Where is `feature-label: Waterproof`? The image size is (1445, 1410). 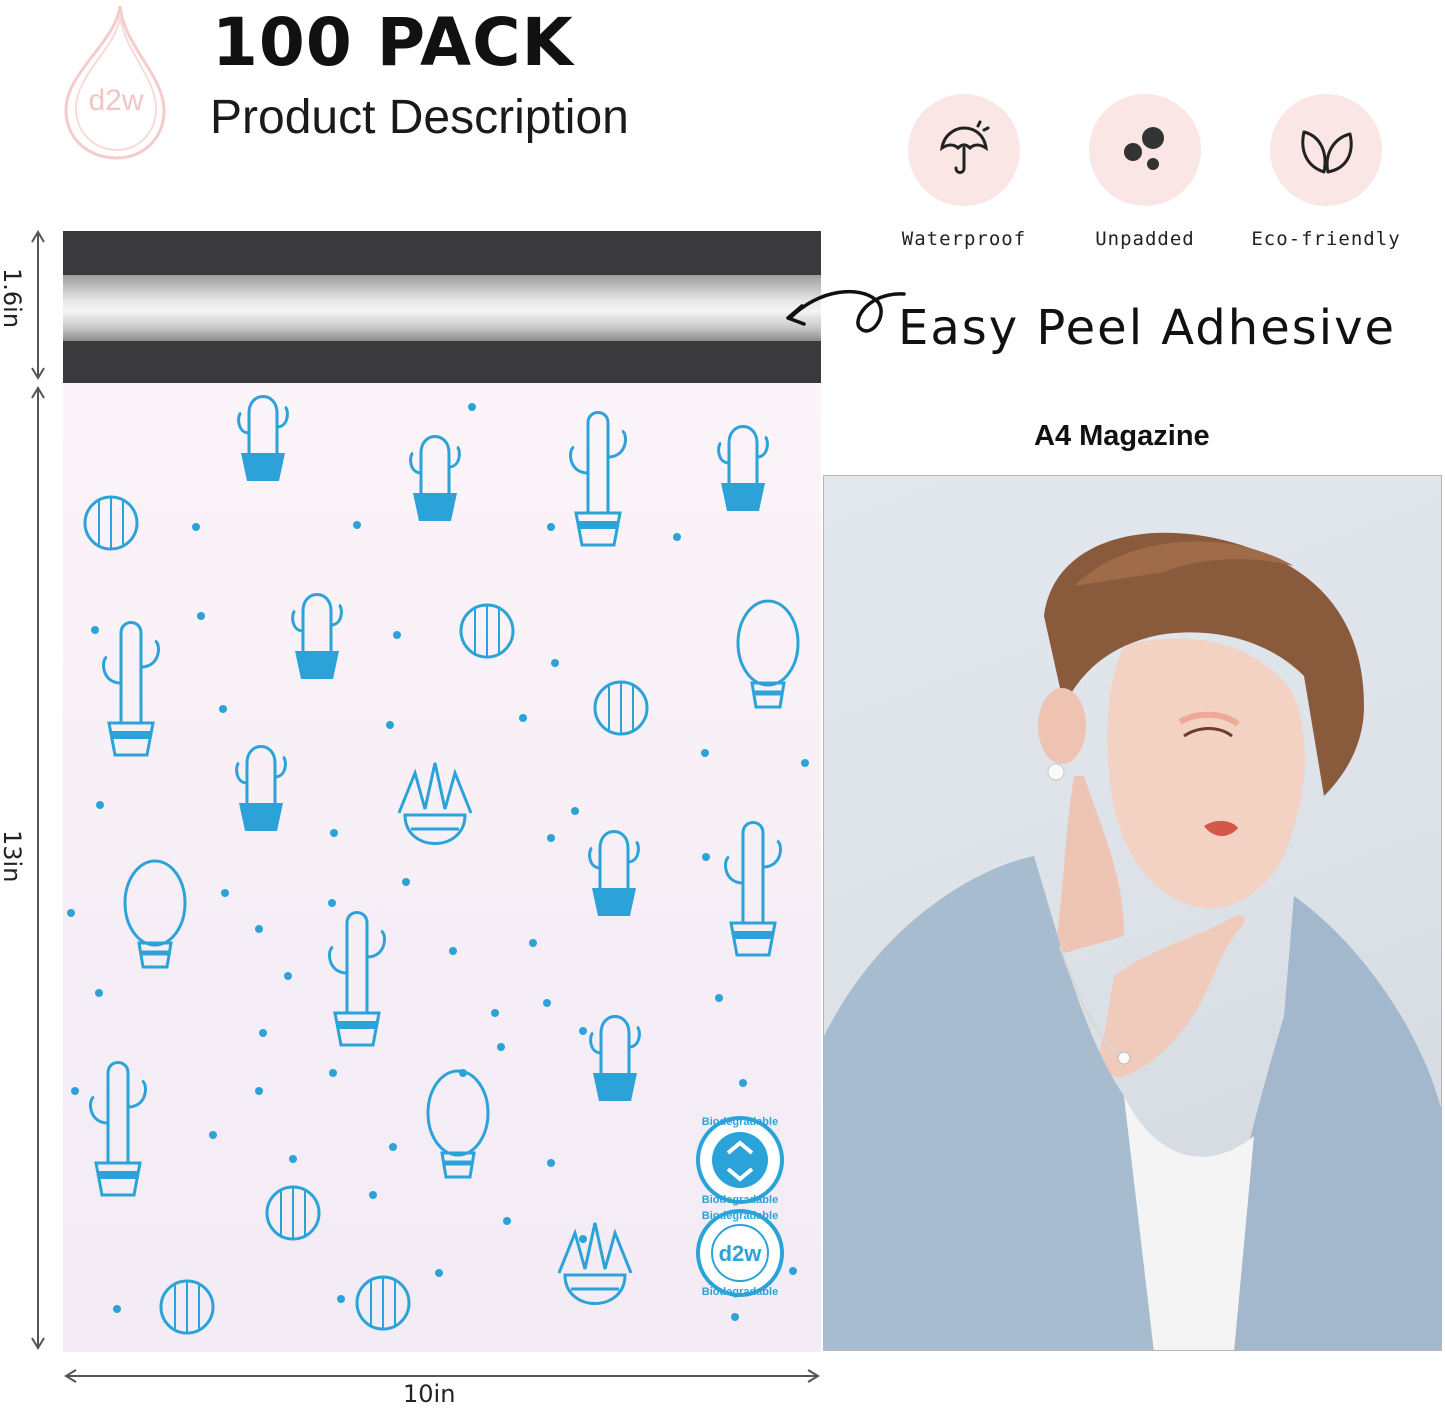 feature-label: Waterproof is located at coordinates (964, 239).